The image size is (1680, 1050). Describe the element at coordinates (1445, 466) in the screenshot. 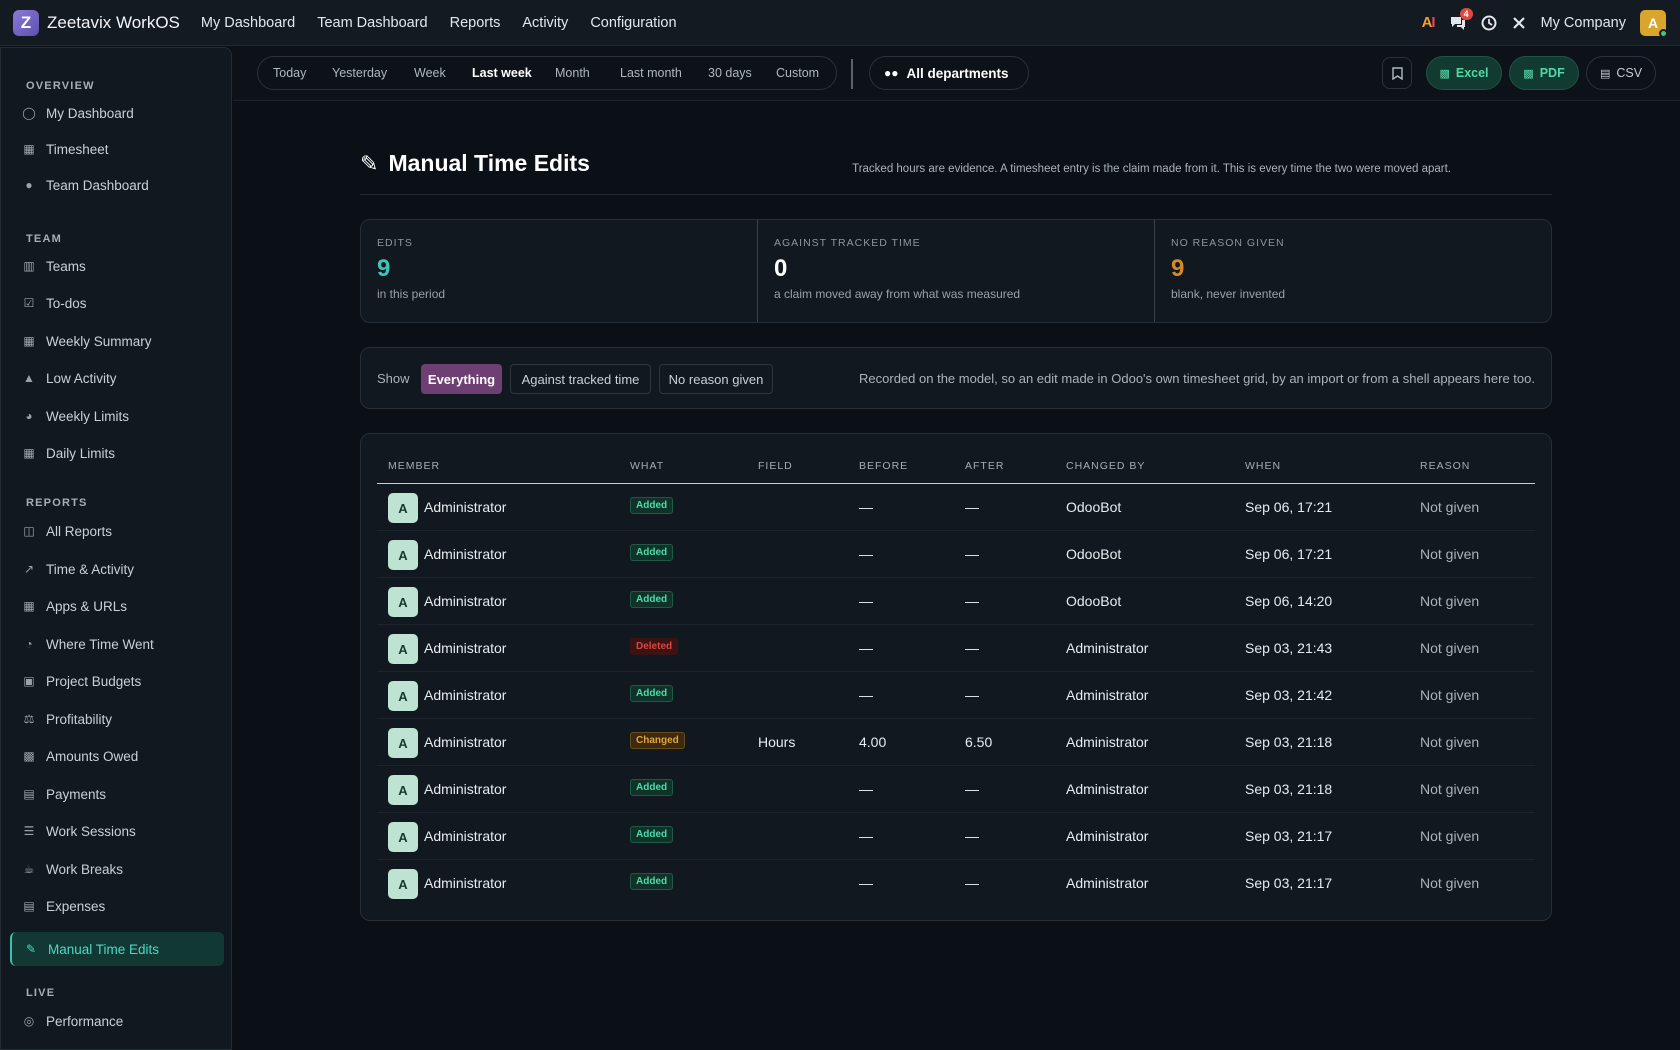

I see `col-reason: REASON` at that location.